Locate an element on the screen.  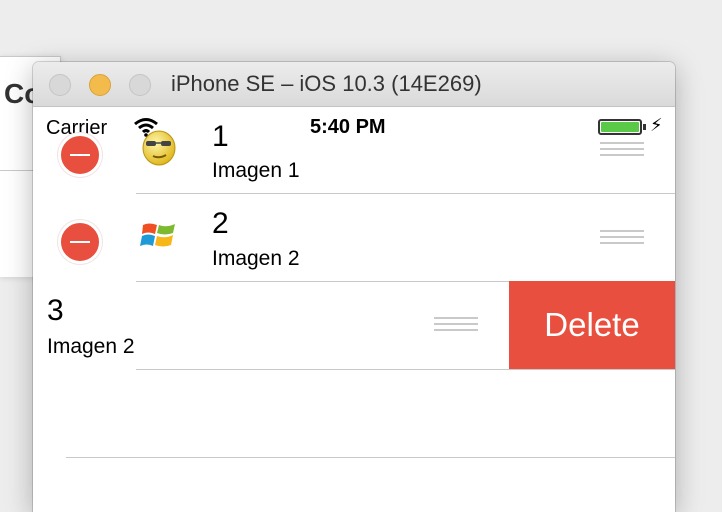
status-time: 5:40 PM is located at coordinates (348, 127).